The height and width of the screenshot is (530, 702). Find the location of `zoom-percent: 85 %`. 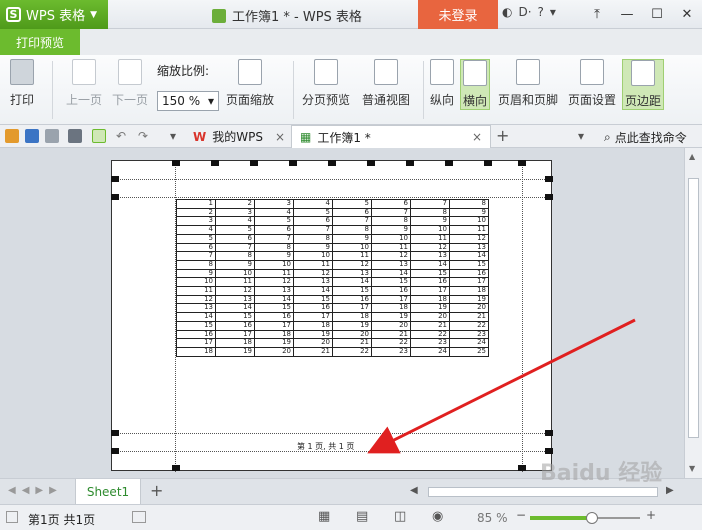

zoom-percent: 85 % is located at coordinates (492, 518).